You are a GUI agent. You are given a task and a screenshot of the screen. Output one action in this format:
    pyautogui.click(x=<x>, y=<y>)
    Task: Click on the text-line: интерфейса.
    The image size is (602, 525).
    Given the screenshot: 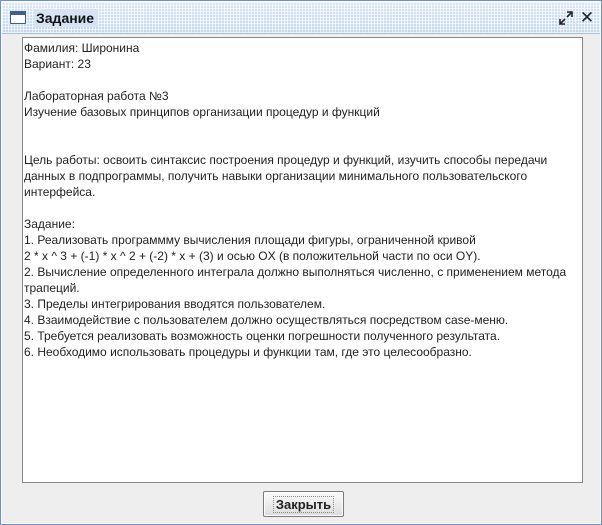 What is the action you would take?
    pyautogui.click(x=60, y=192)
    